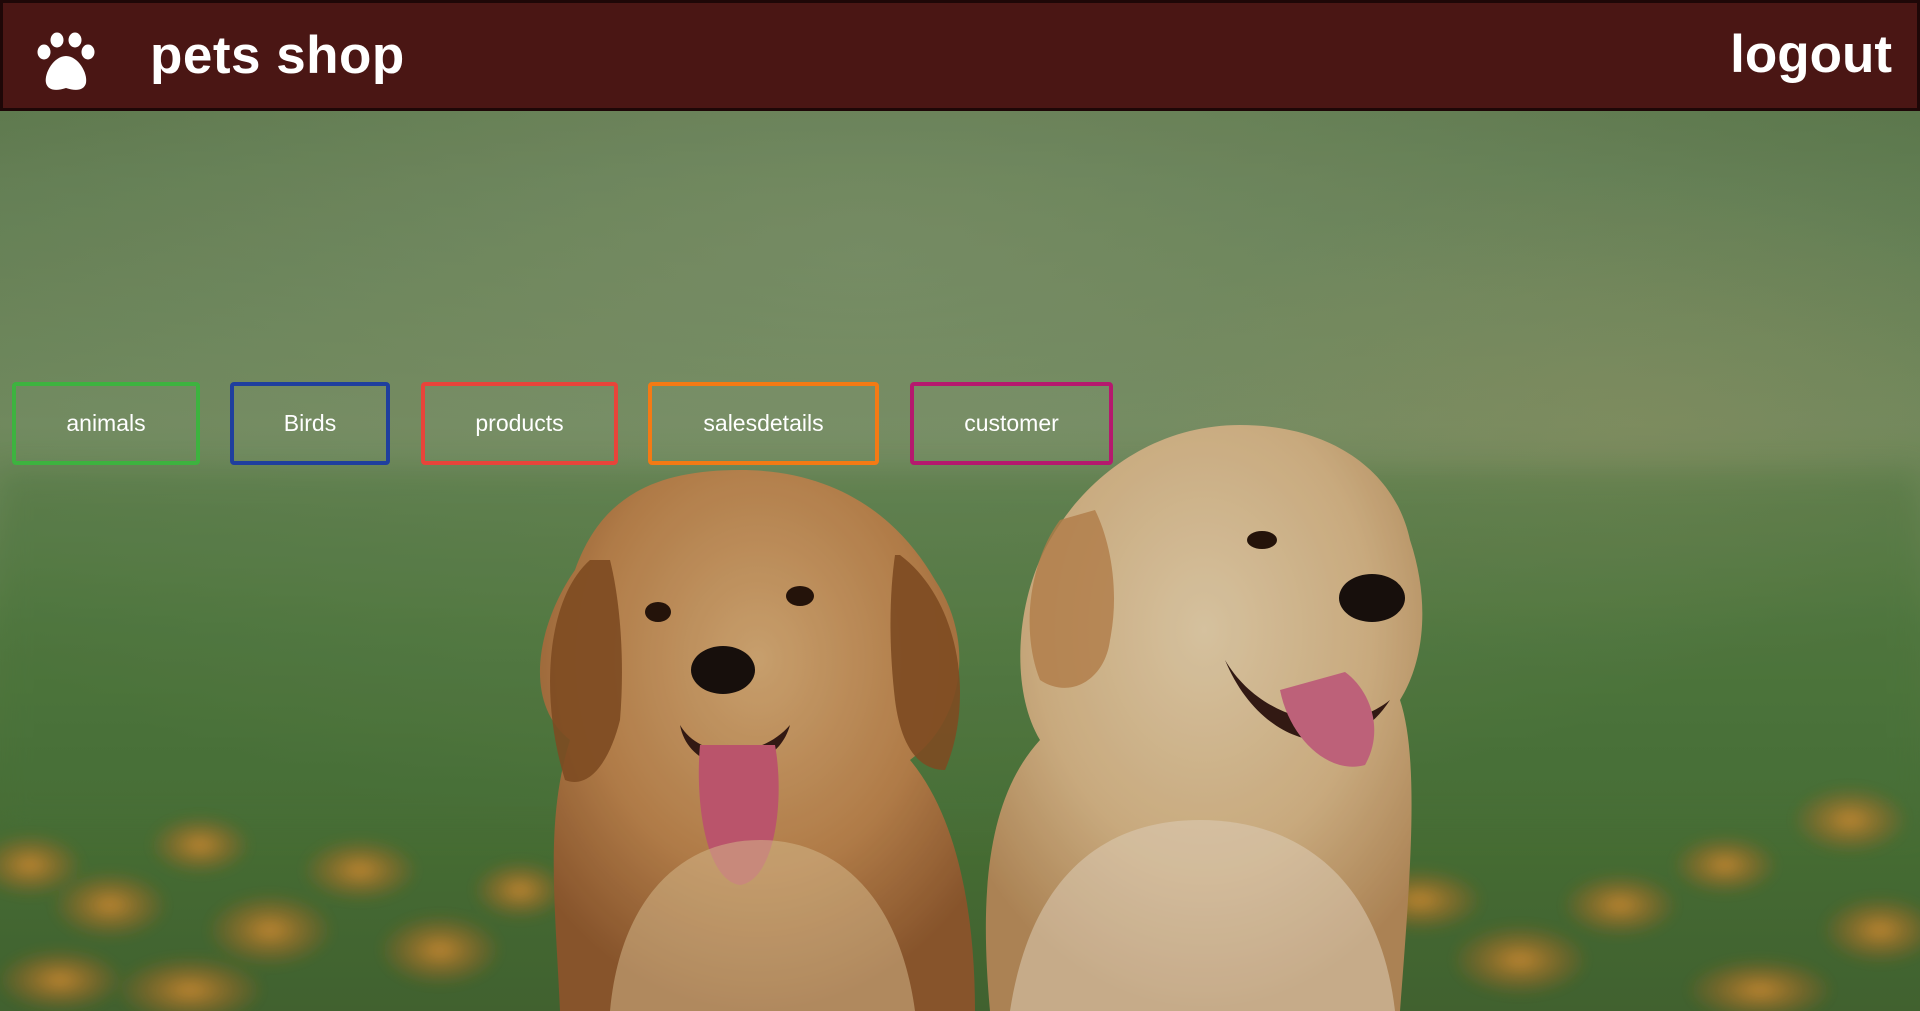 The height and width of the screenshot is (1011, 1920). I want to click on brand-title: pets shop, so click(277, 55).